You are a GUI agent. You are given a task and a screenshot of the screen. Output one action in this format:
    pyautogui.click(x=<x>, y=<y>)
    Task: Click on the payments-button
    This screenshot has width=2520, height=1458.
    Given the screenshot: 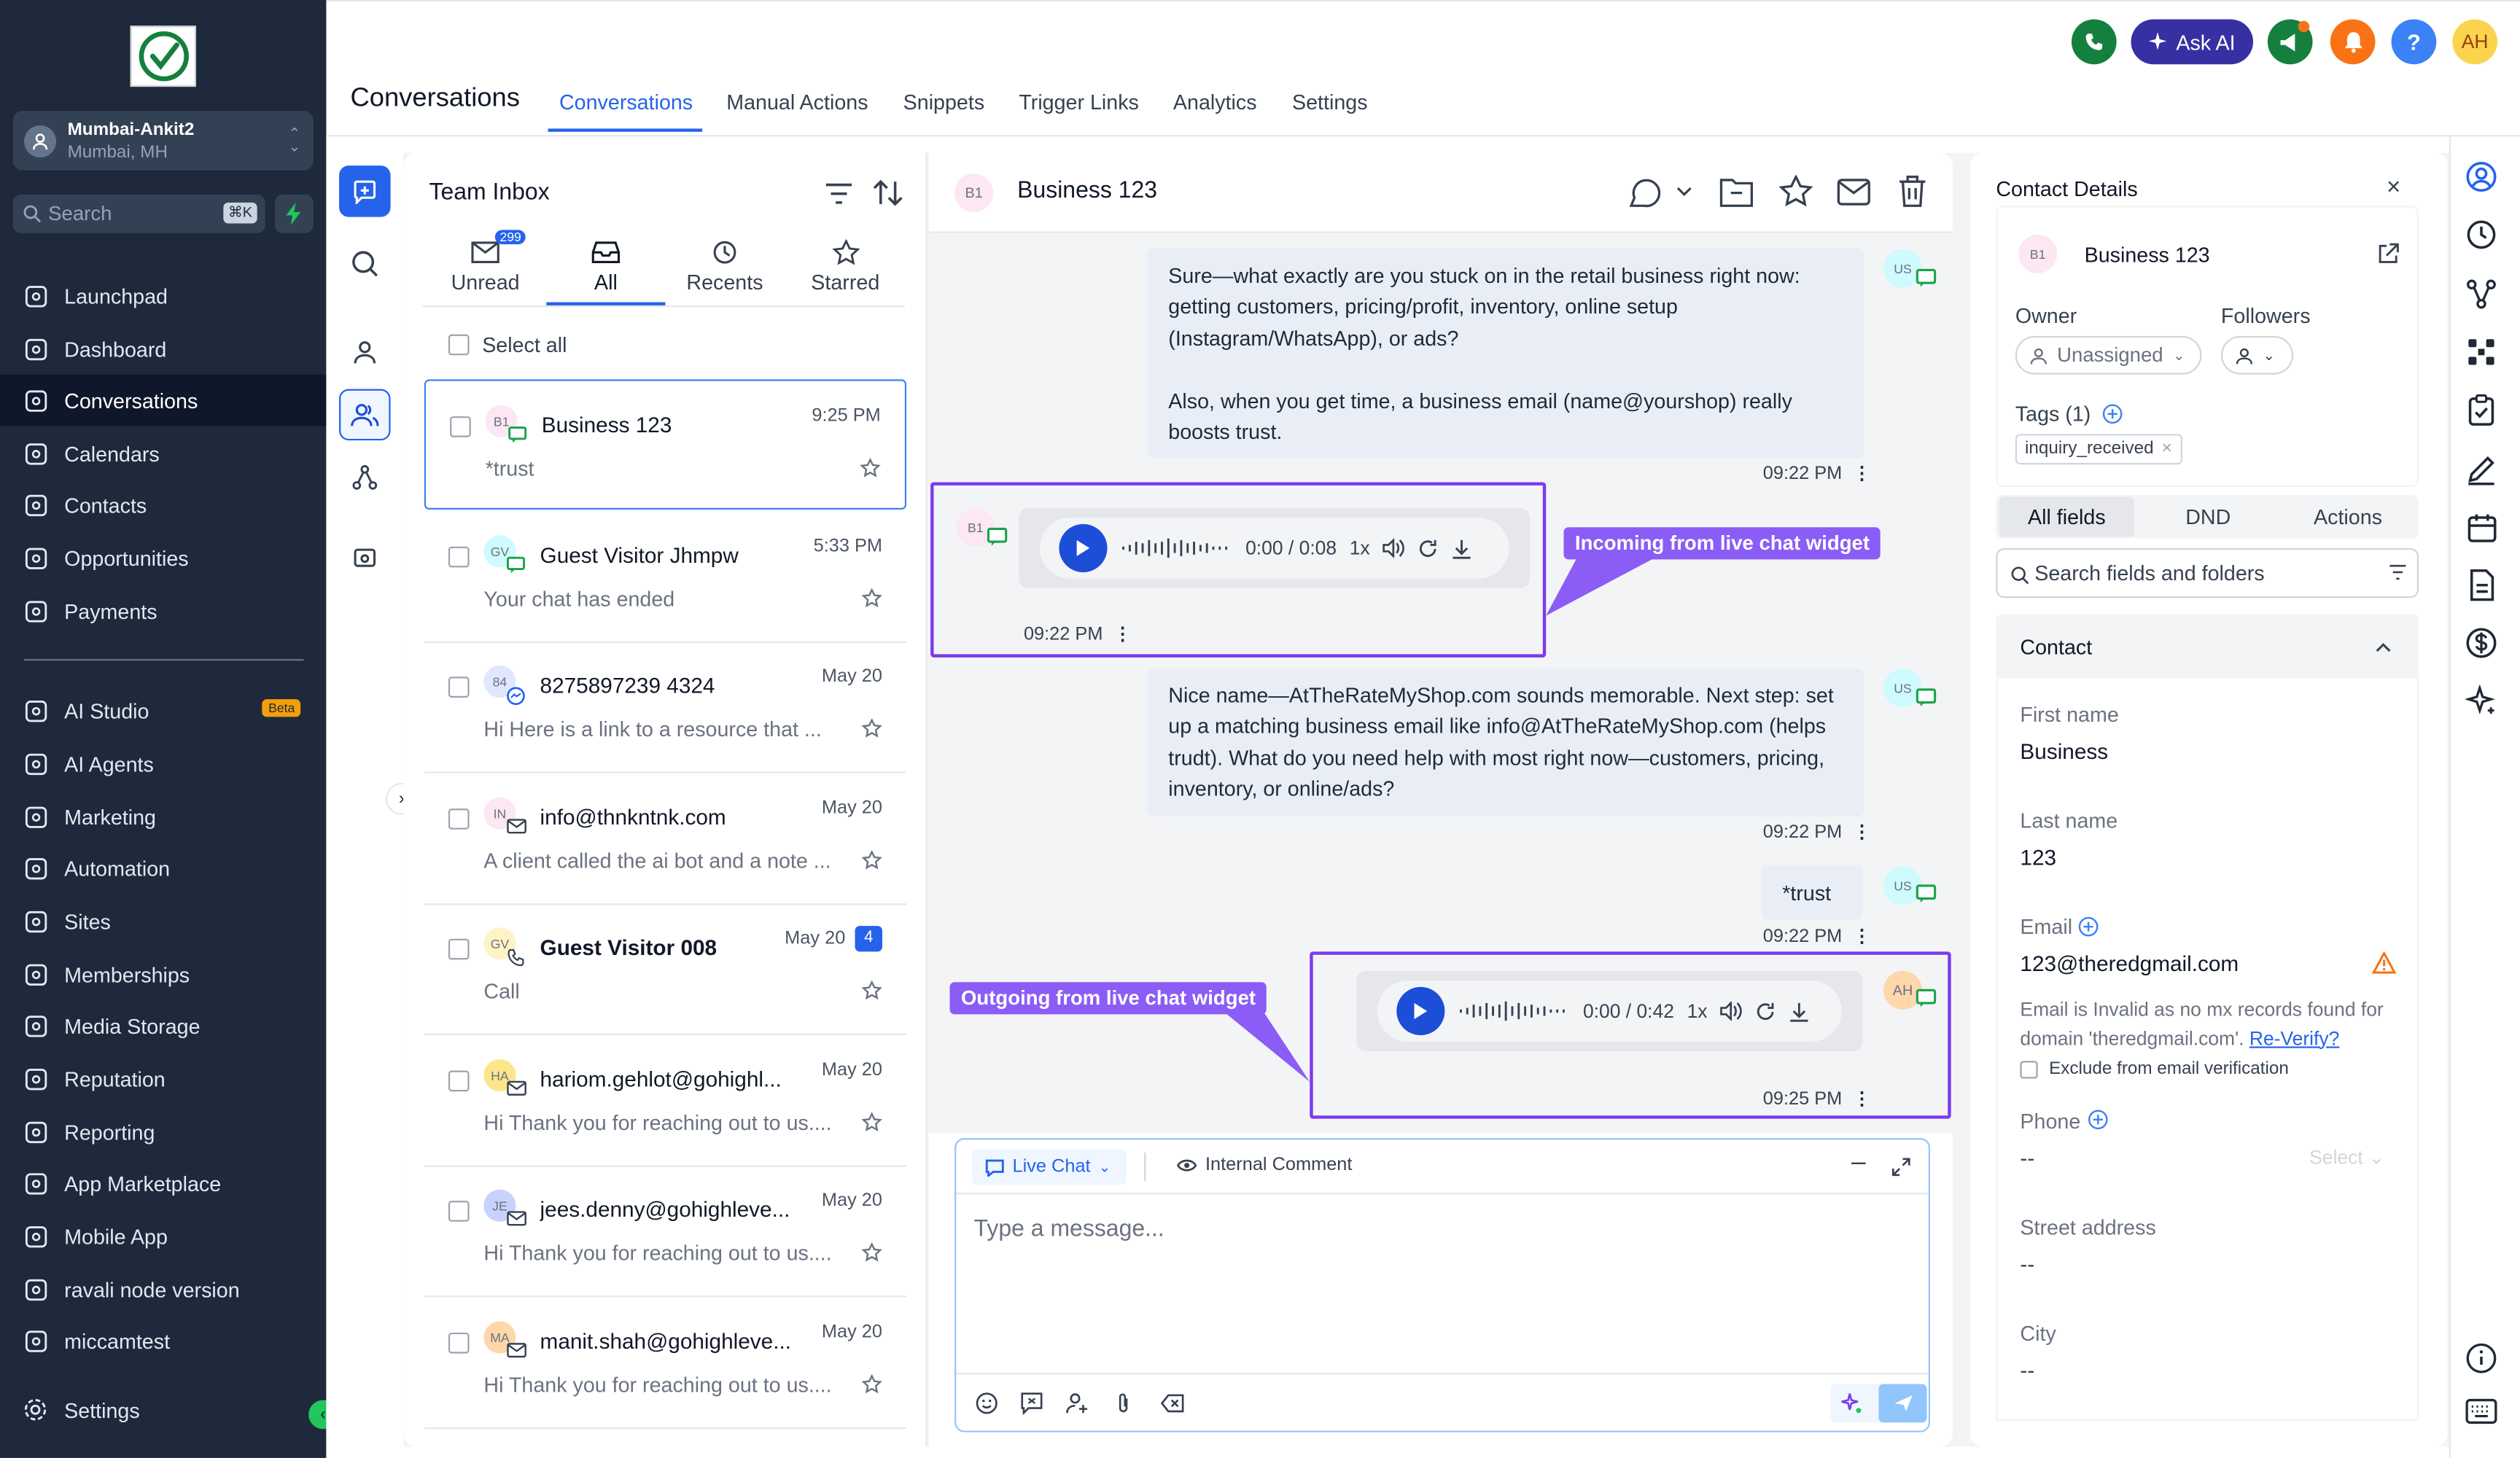 What is the action you would take?
    pyautogui.click(x=2481, y=643)
    